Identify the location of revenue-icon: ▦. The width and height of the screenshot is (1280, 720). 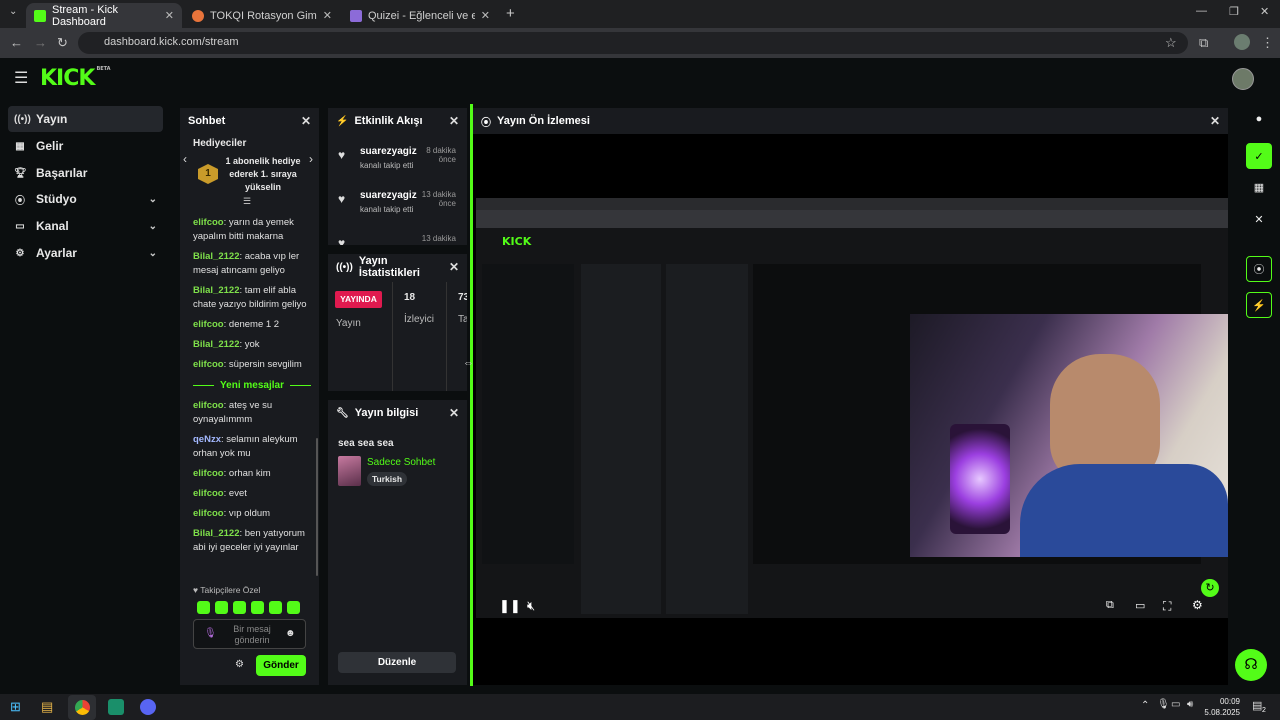
(20, 146).